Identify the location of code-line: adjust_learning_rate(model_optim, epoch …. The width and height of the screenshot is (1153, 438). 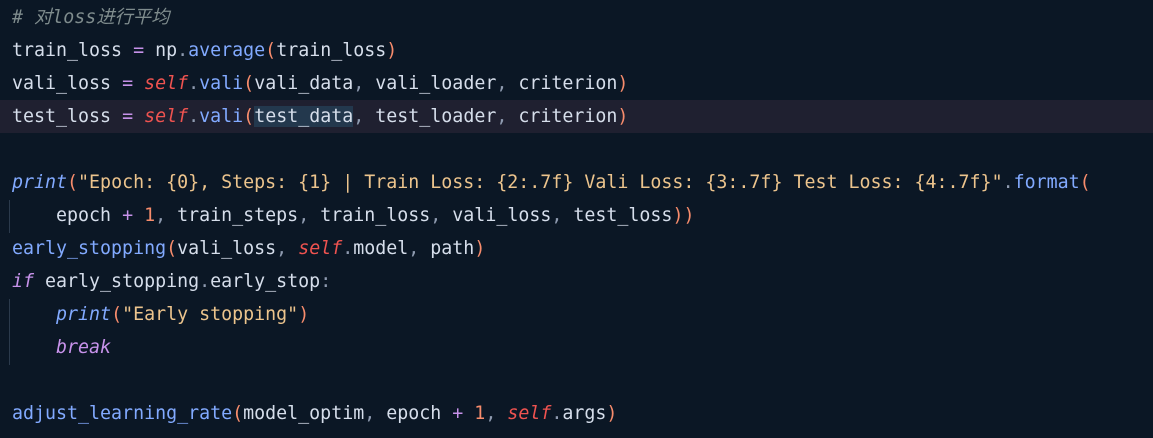
(576, 413).